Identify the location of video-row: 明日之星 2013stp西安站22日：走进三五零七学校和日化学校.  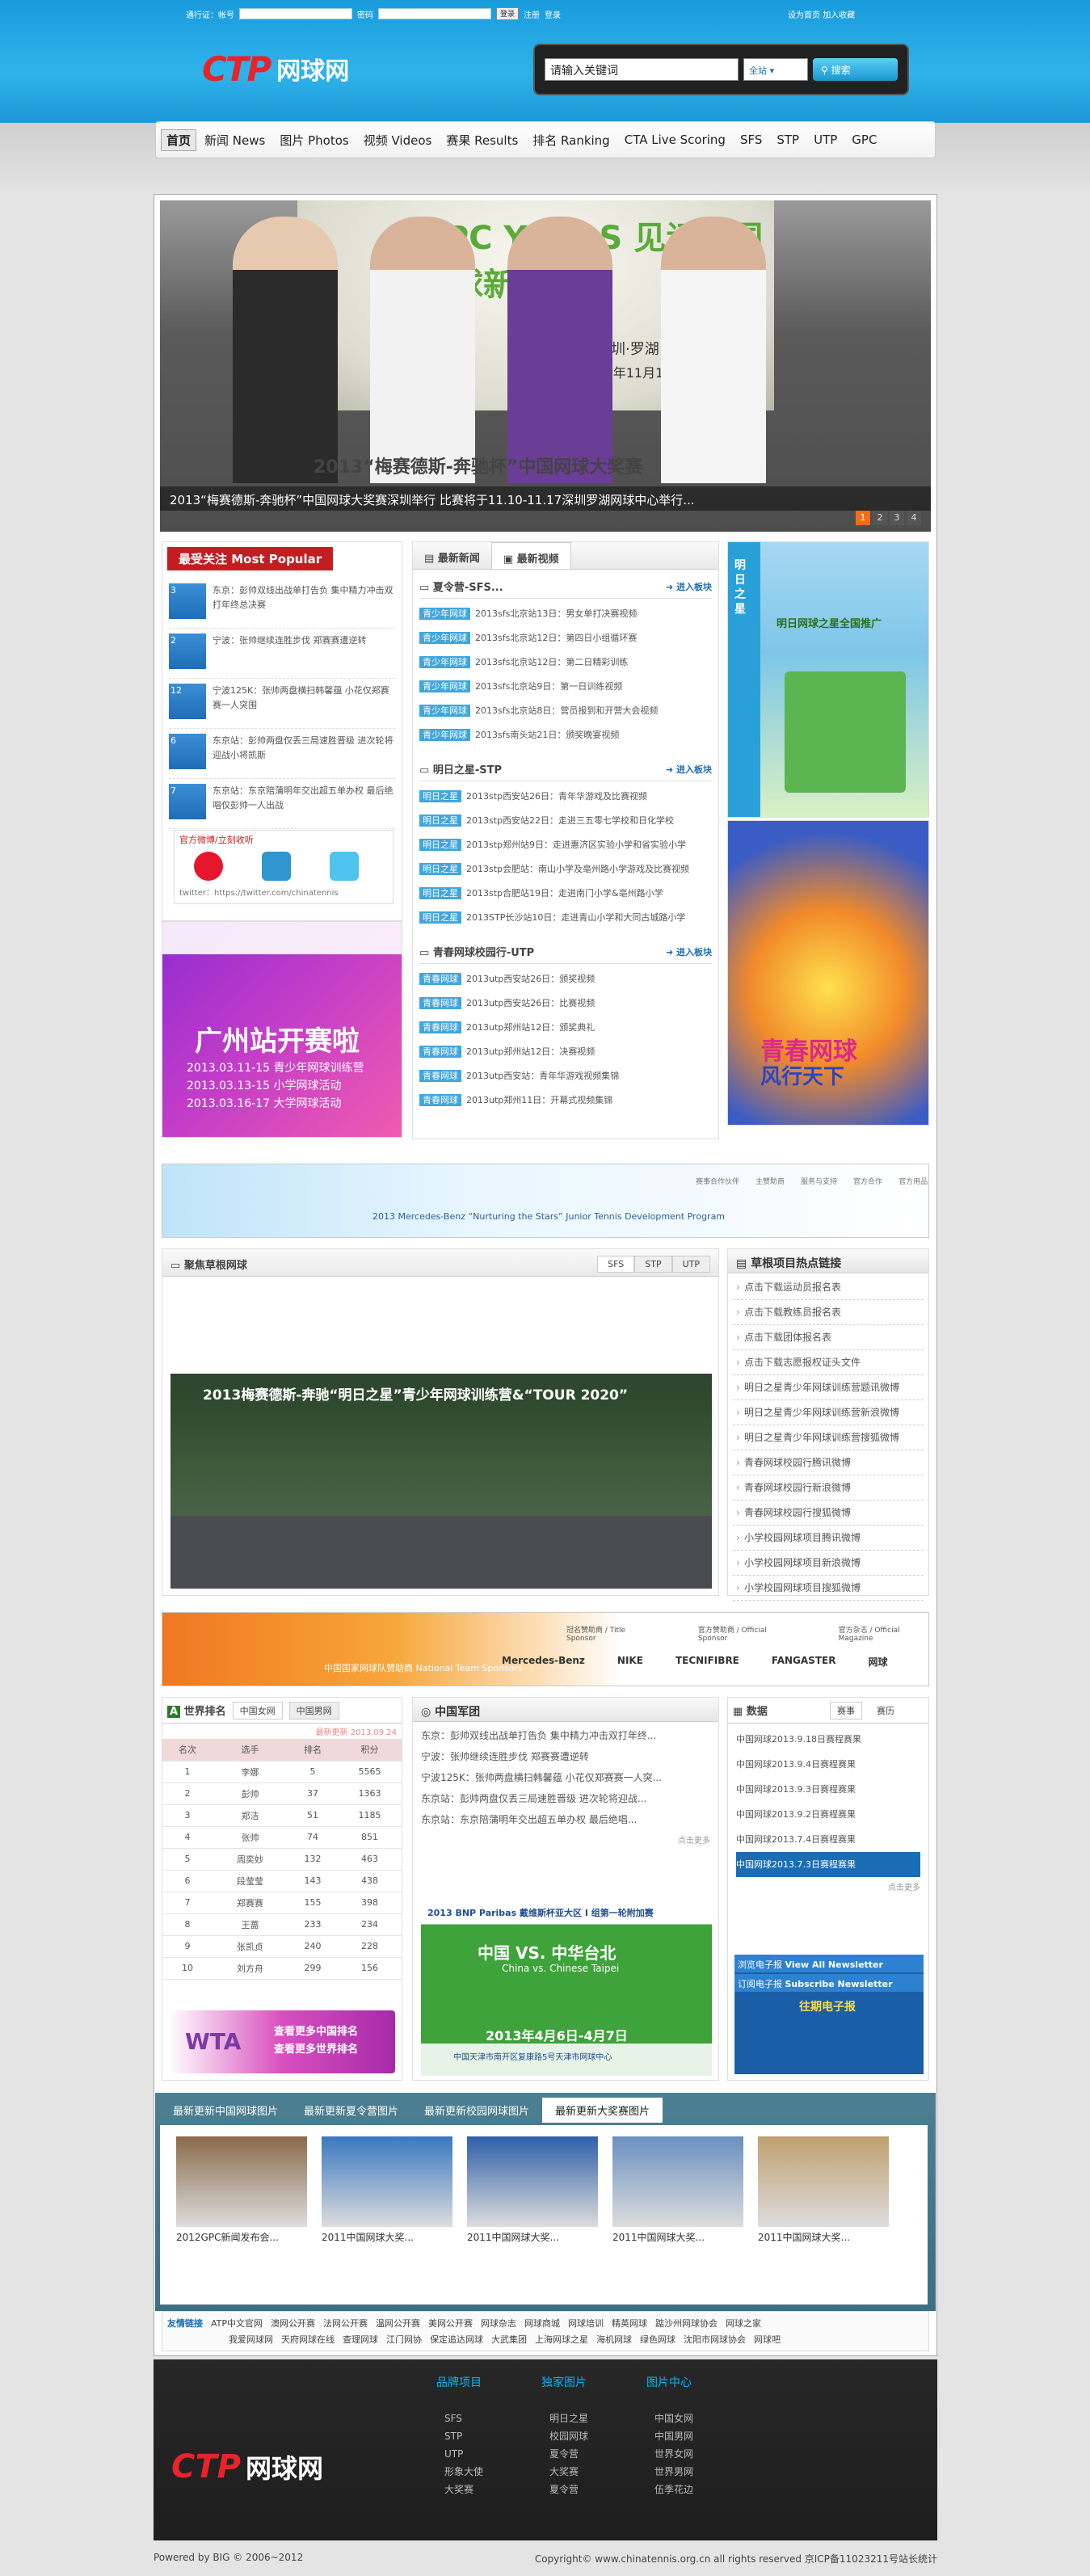
(565, 821).